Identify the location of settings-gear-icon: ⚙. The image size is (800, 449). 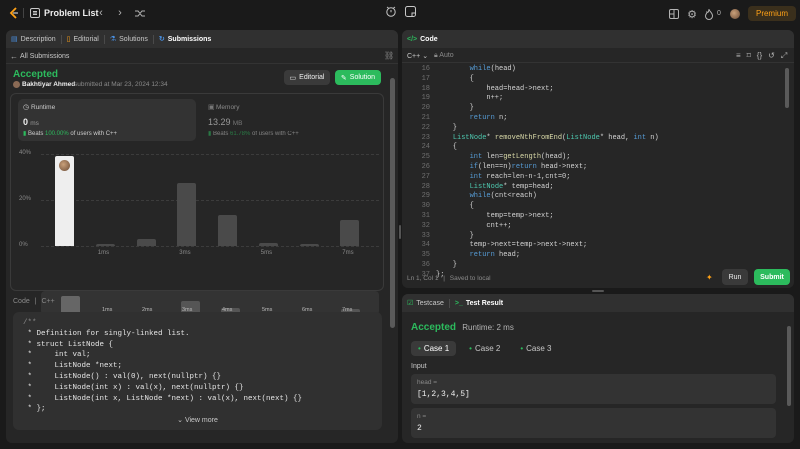
(692, 14).